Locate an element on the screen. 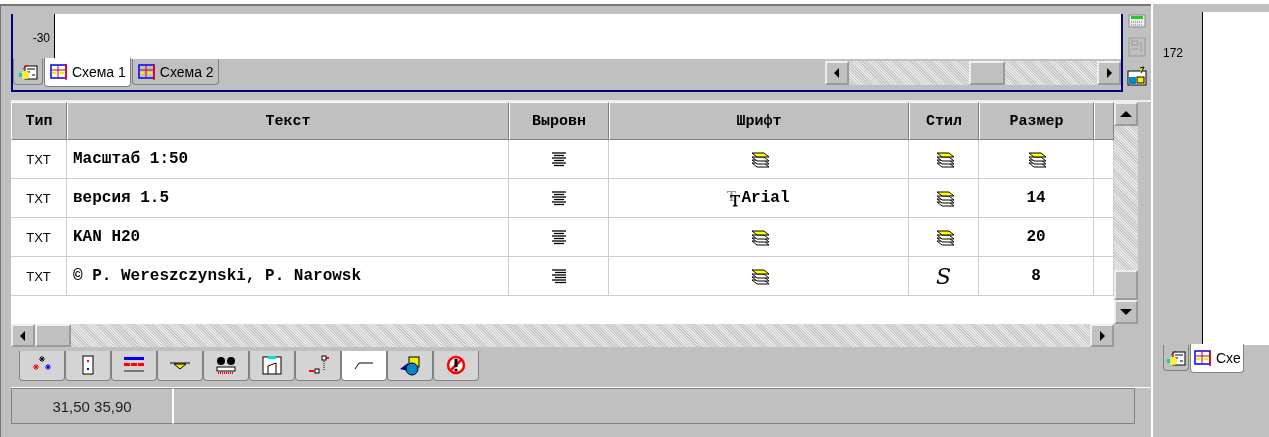 This screenshot has height=437, width=1269. table-cell: 20 is located at coordinates (1036, 237).